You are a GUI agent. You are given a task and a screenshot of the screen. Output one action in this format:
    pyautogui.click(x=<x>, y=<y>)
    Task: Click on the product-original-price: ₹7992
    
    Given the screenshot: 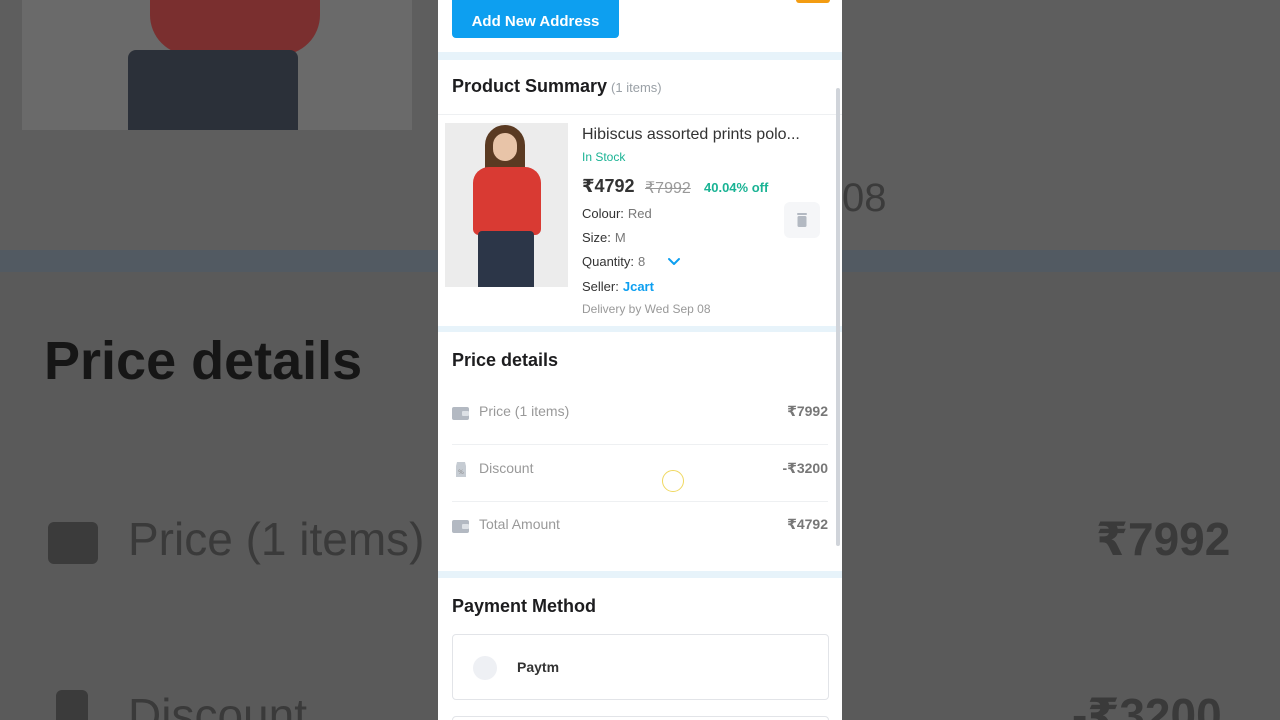 What is the action you would take?
    pyautogui.click(x=668, y=188)
    